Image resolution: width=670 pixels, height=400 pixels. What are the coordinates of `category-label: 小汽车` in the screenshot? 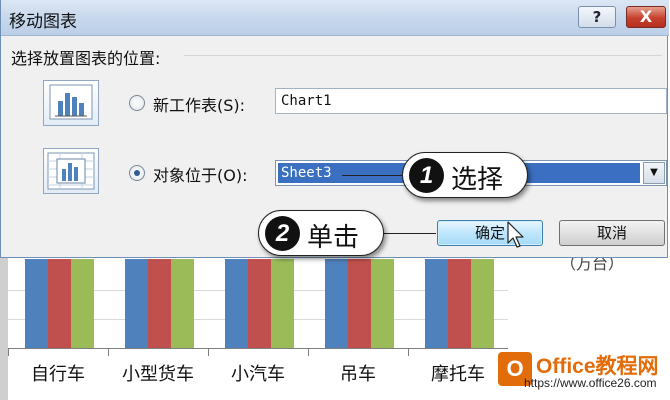 It's located at (258, 374).